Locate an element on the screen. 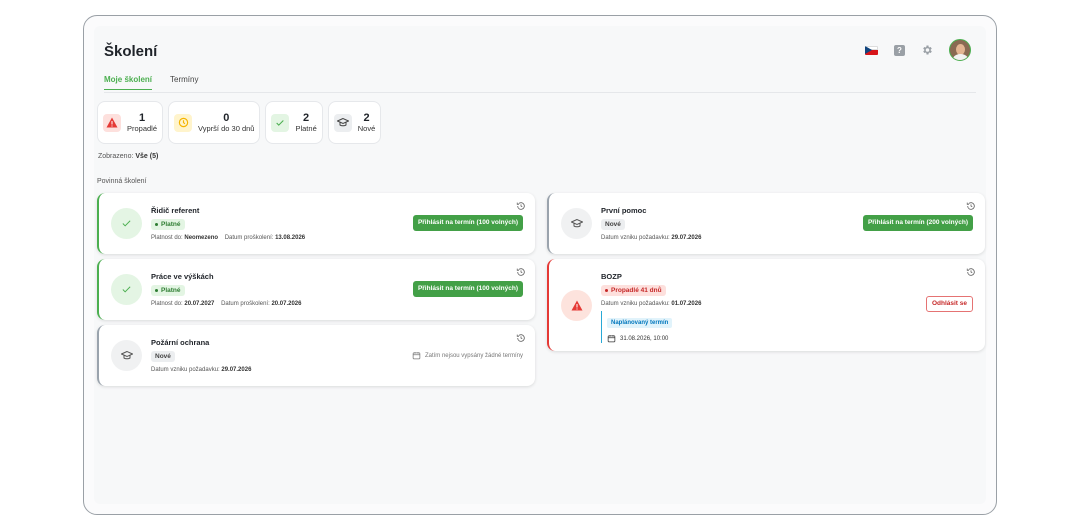 This screenshot has height=530, width=1080. avatar is located at coordinates (960, 50).